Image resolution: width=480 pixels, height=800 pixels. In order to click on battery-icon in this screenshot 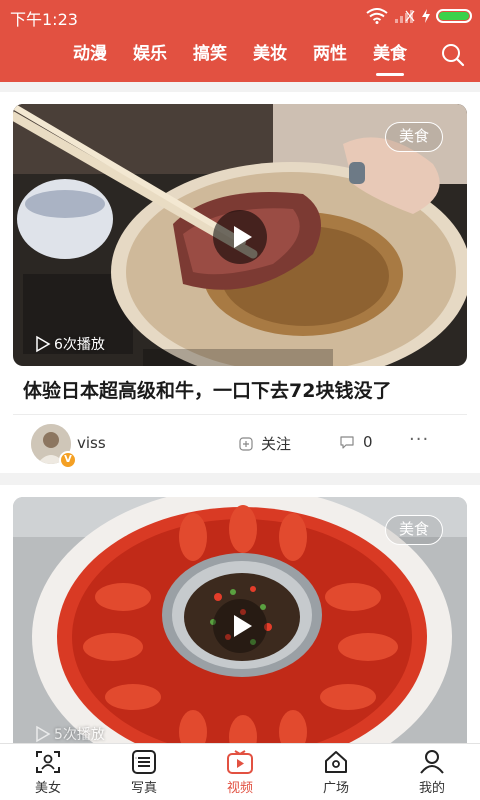, I will do `click(454, 16)`.